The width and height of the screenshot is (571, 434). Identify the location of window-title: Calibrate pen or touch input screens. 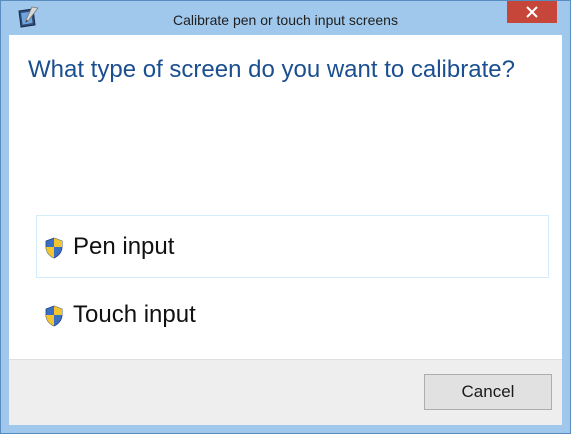
(285, 20).